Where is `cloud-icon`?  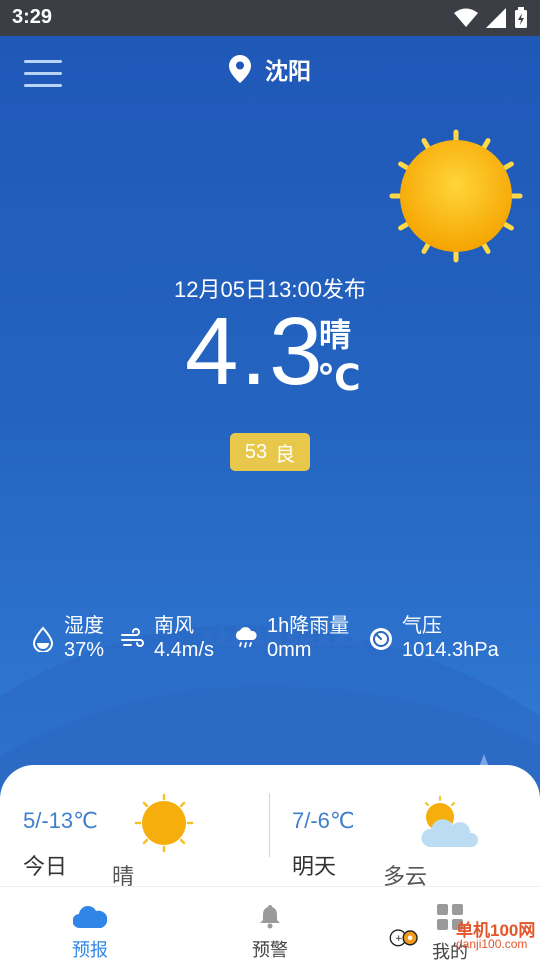
cloud-icon is located at coordinates (90, 917).